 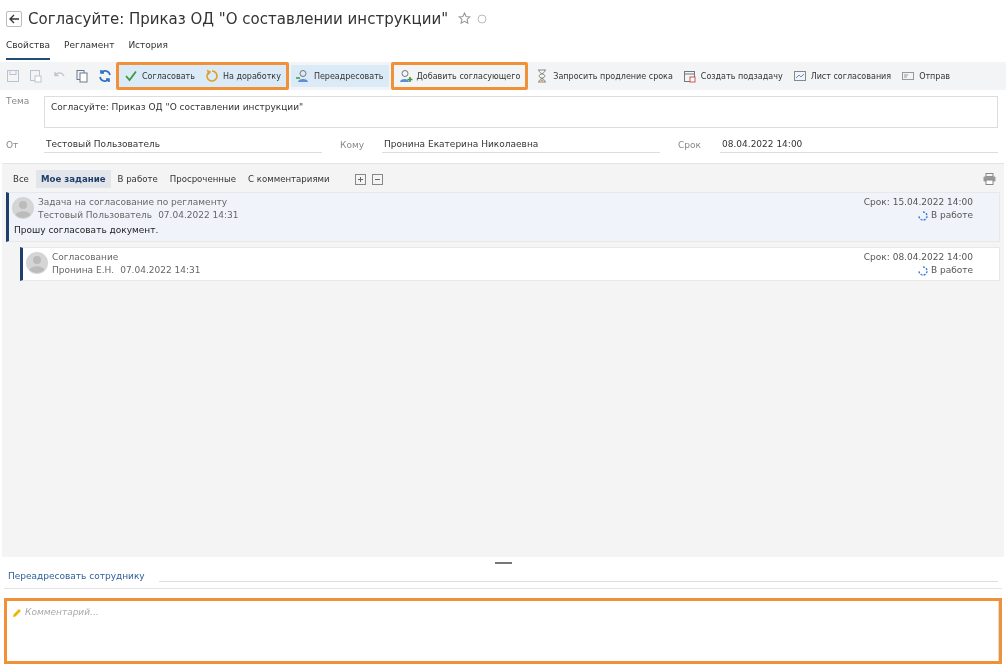 I want to click on circular-arrow-icon, so click(x=212, y=76).